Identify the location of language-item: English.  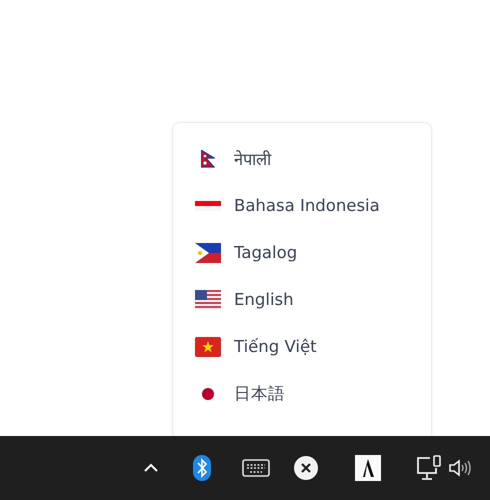
(302, 299).